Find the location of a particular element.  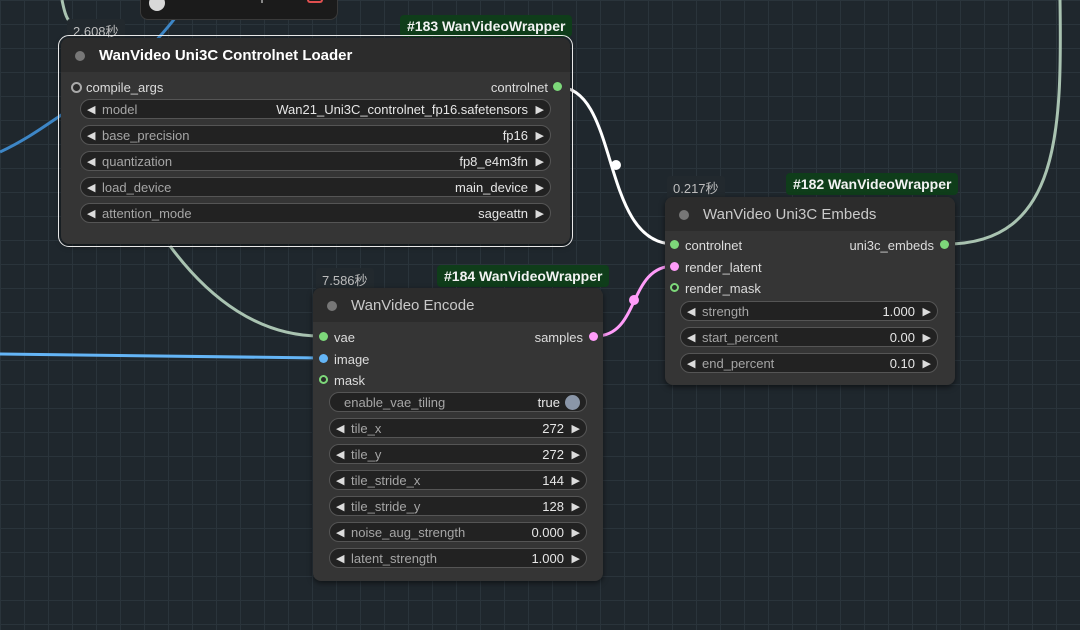

widget-tile-stride-y: ◀ tile_stride_y 128 ▶ is located at coordinates (458, 506).